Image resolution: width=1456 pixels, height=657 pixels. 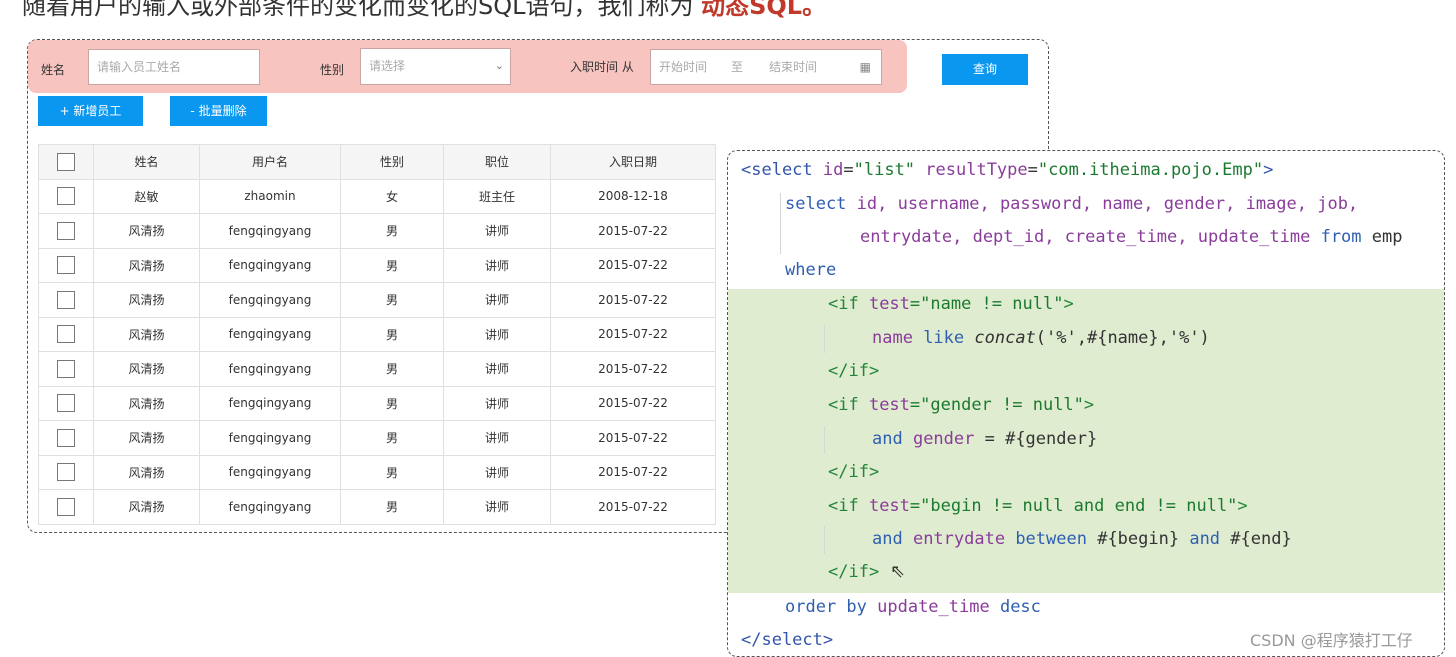 What do you see at coordinates (633, 196) in the screenshot?
I see `table-cell: 2008-12-18` at bounding box center [633, 196].